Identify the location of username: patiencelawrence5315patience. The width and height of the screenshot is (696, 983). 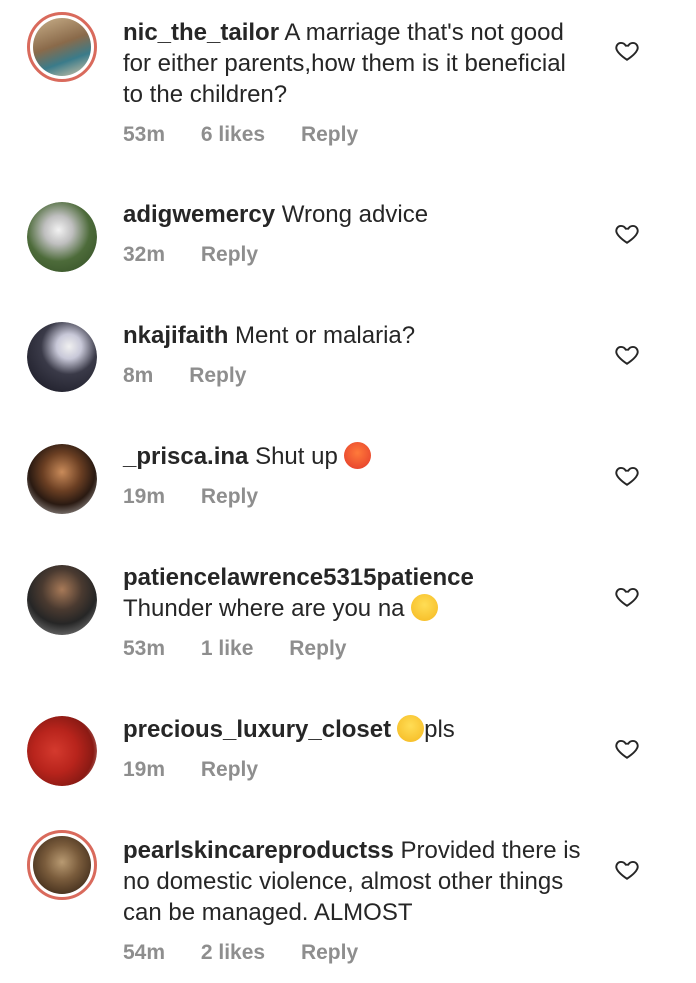
(298, 577).